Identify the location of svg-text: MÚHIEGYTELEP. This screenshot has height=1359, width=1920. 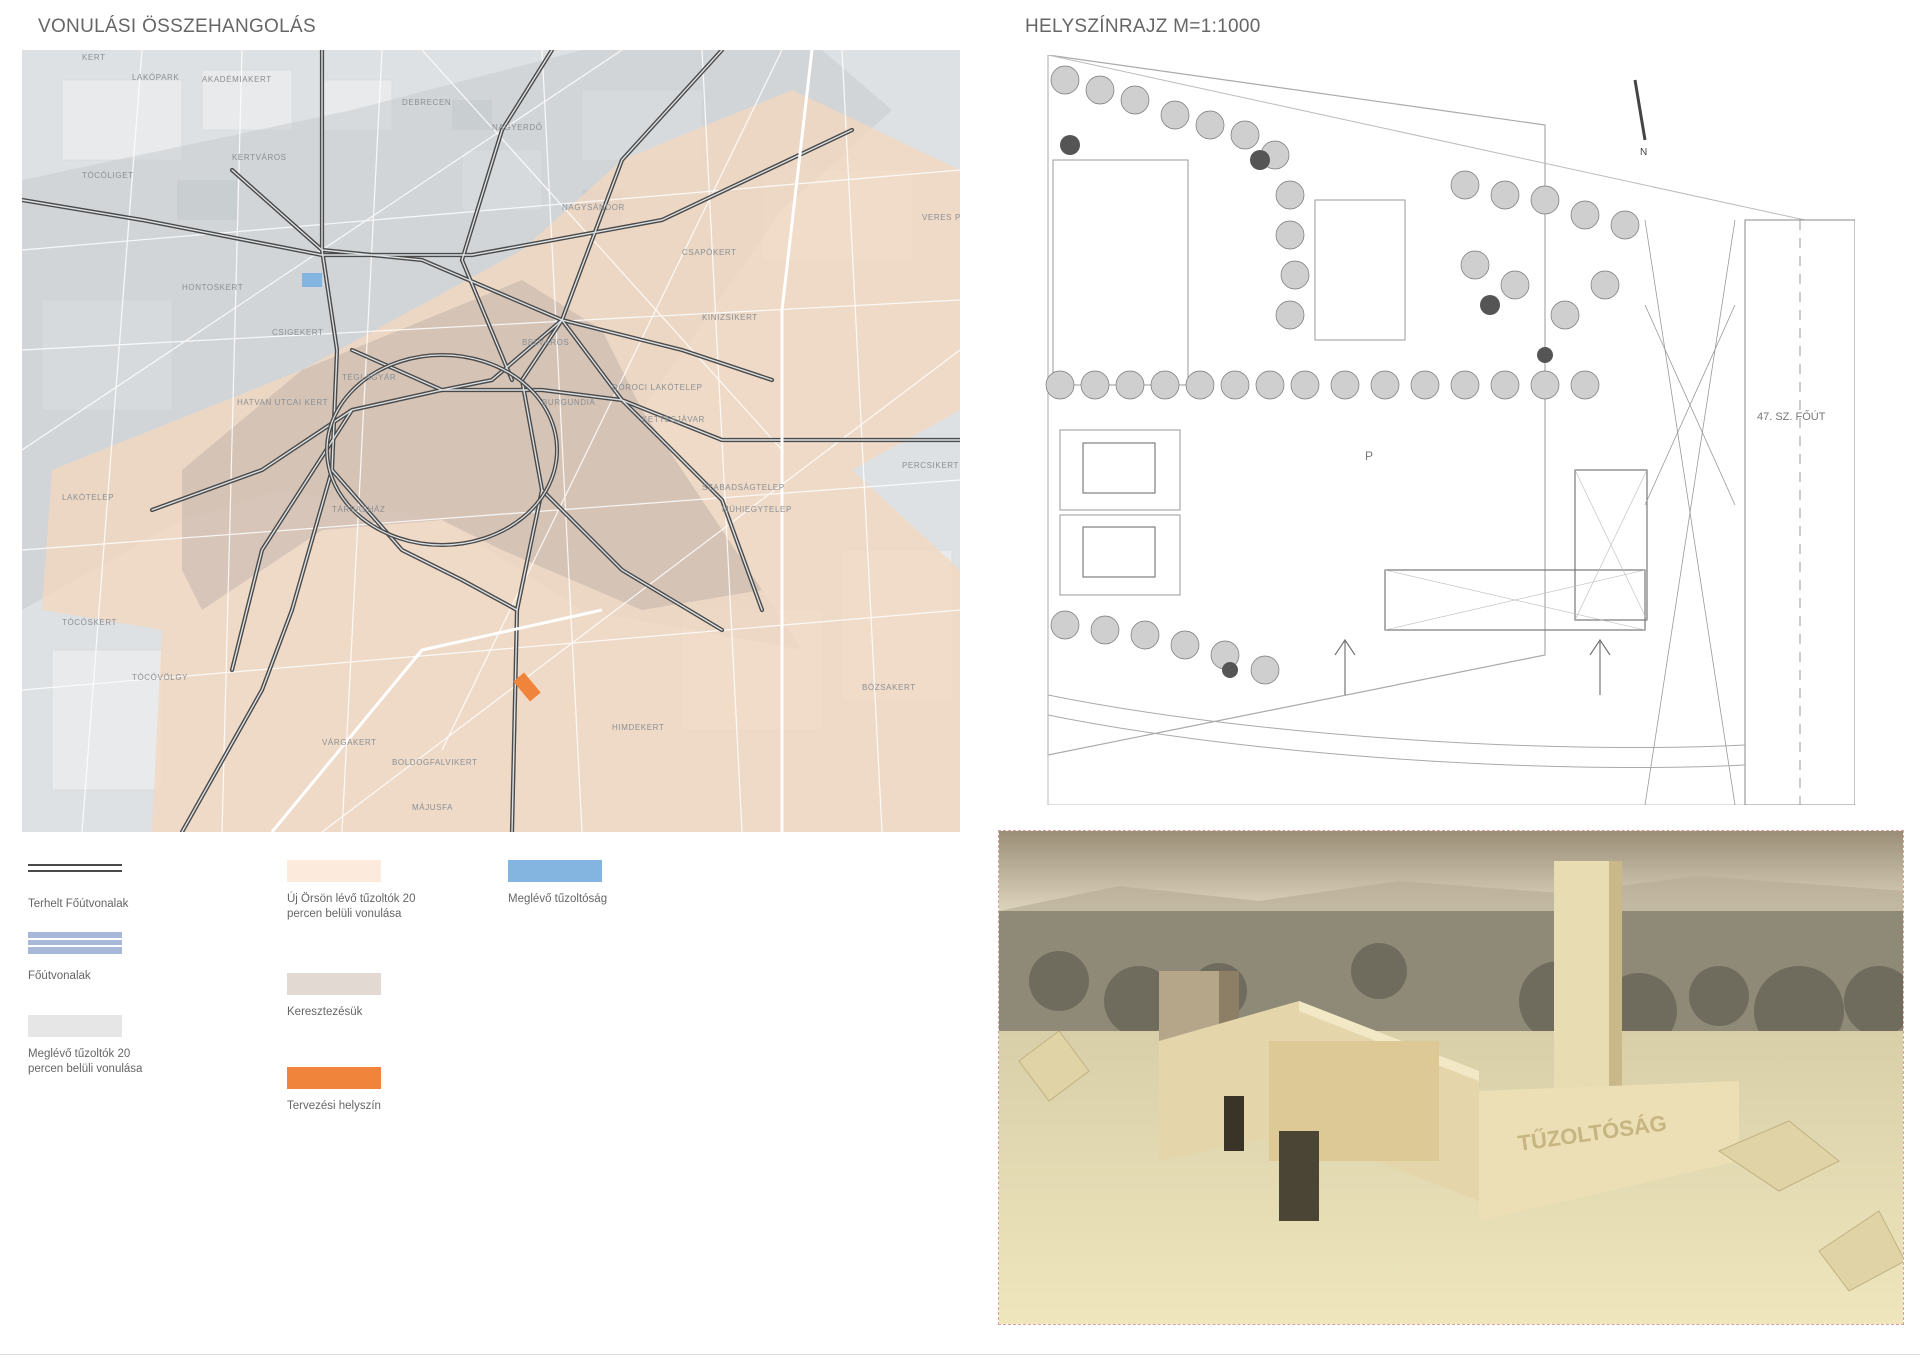
(757, 509).